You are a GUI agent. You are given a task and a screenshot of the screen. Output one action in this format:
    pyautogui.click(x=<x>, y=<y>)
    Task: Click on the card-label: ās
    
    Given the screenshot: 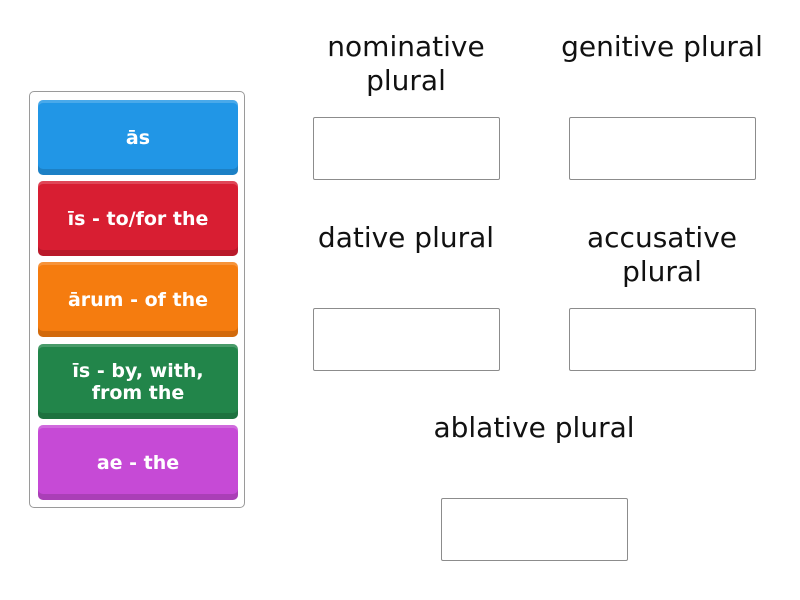 What is the action you would take?
    pyautogui.click(x=138, y=137)
    